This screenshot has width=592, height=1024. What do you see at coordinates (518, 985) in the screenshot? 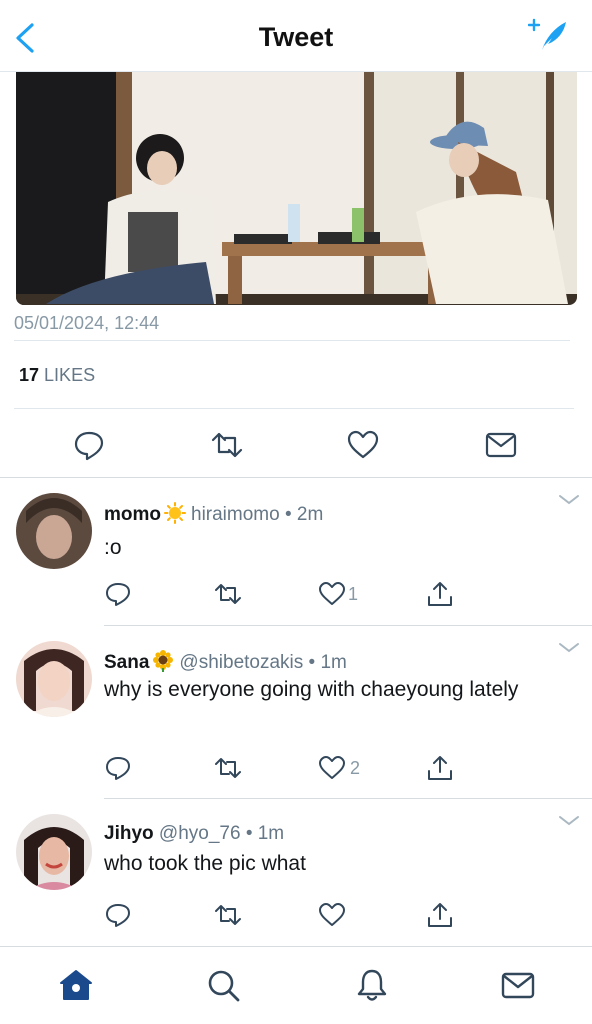
I see `messages-icon` at bounding box center [518, 985].